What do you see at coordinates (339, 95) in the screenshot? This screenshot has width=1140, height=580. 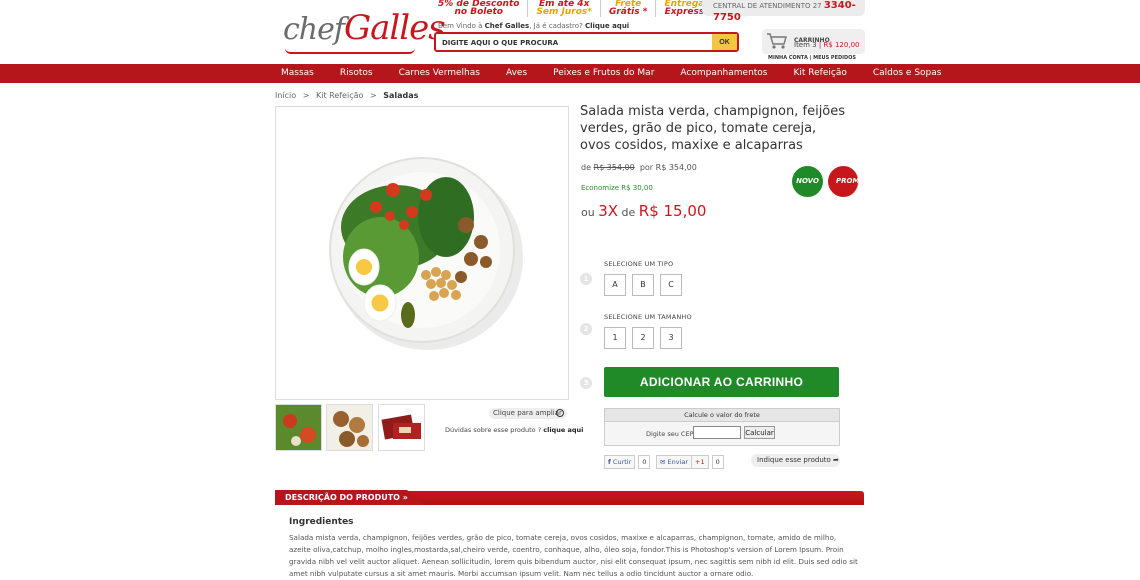 I see `breadcrumb-category: Kit Refeição` at bounding box center [339, 95].